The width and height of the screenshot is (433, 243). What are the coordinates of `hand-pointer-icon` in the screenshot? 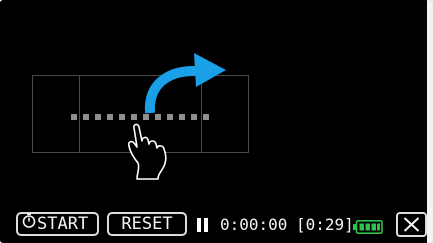 It's located at (147, 151).